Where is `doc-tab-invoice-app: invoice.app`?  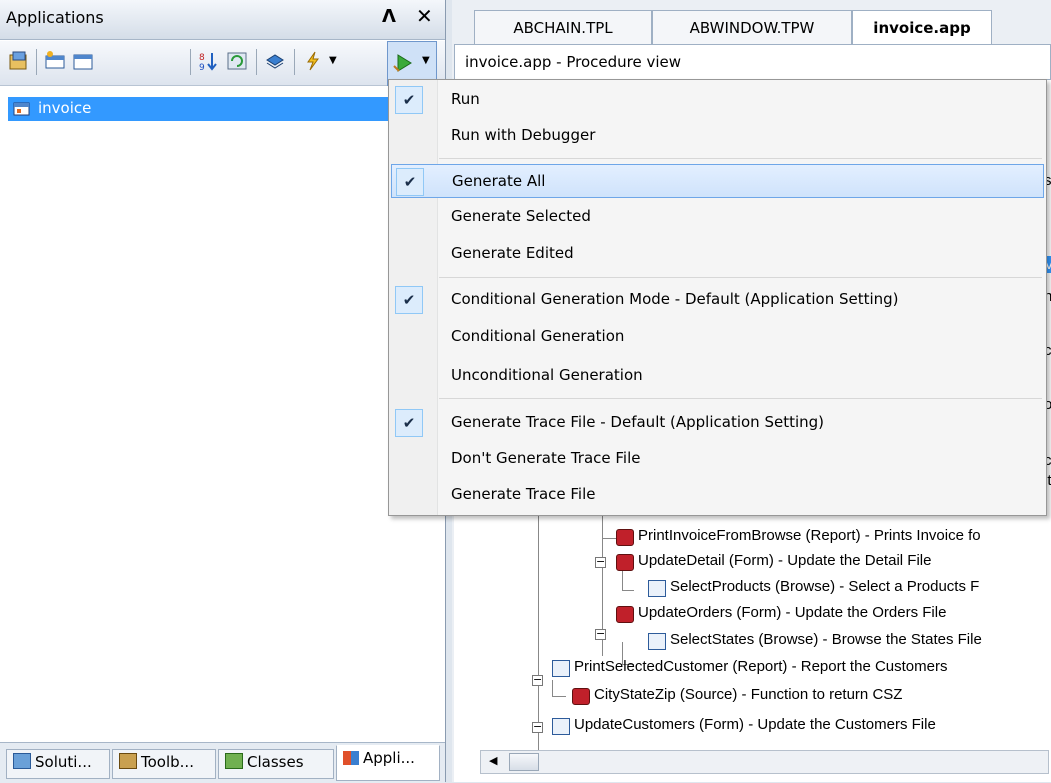 doc-tab-invoice-app: invoice.app is located at coordinates (922, 27).